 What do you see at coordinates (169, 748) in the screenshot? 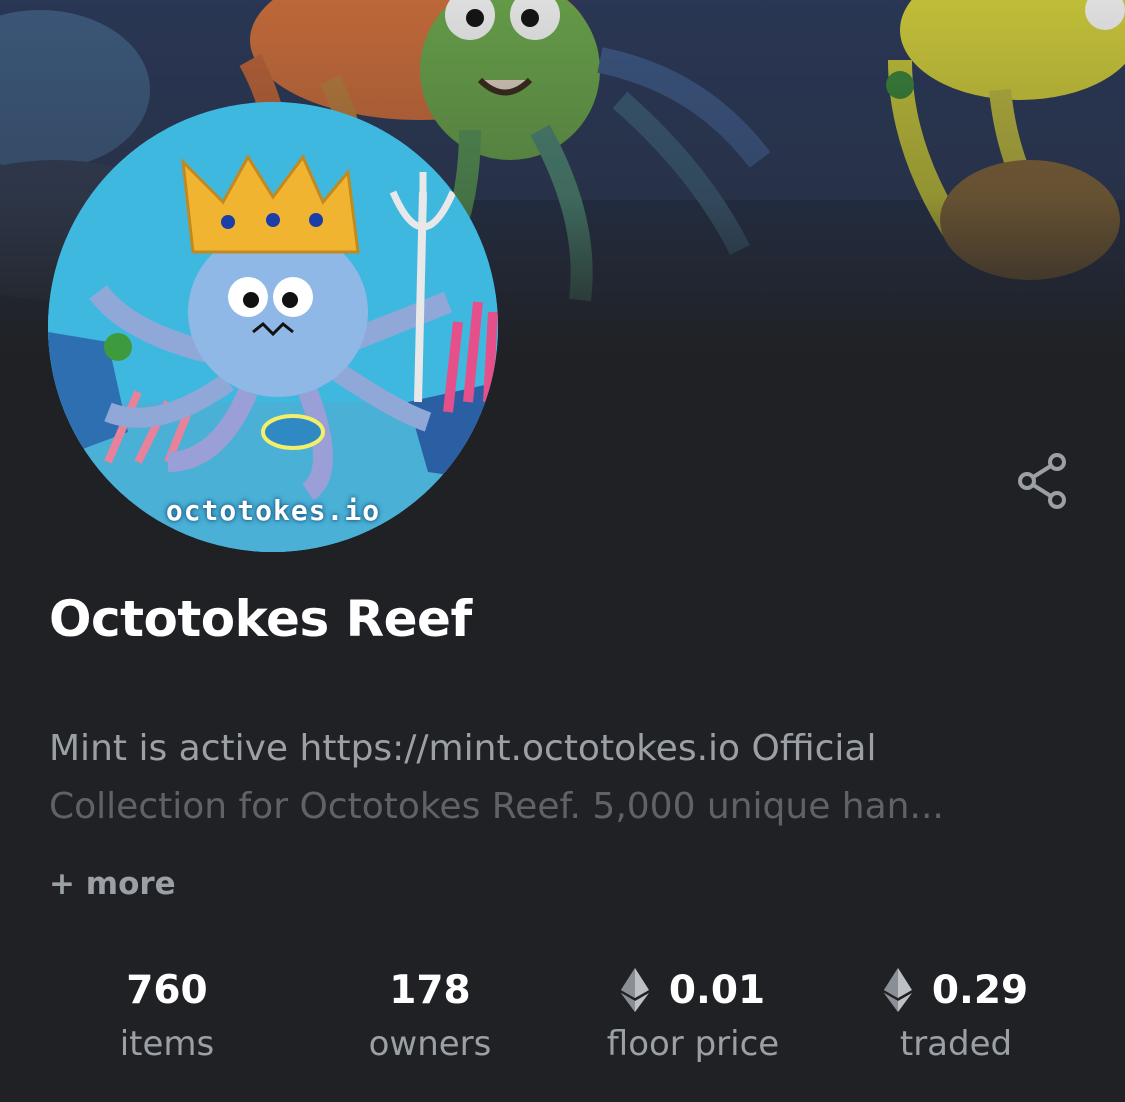
I see `description-prefix: Mint is active` at bounding box center [169, 748].